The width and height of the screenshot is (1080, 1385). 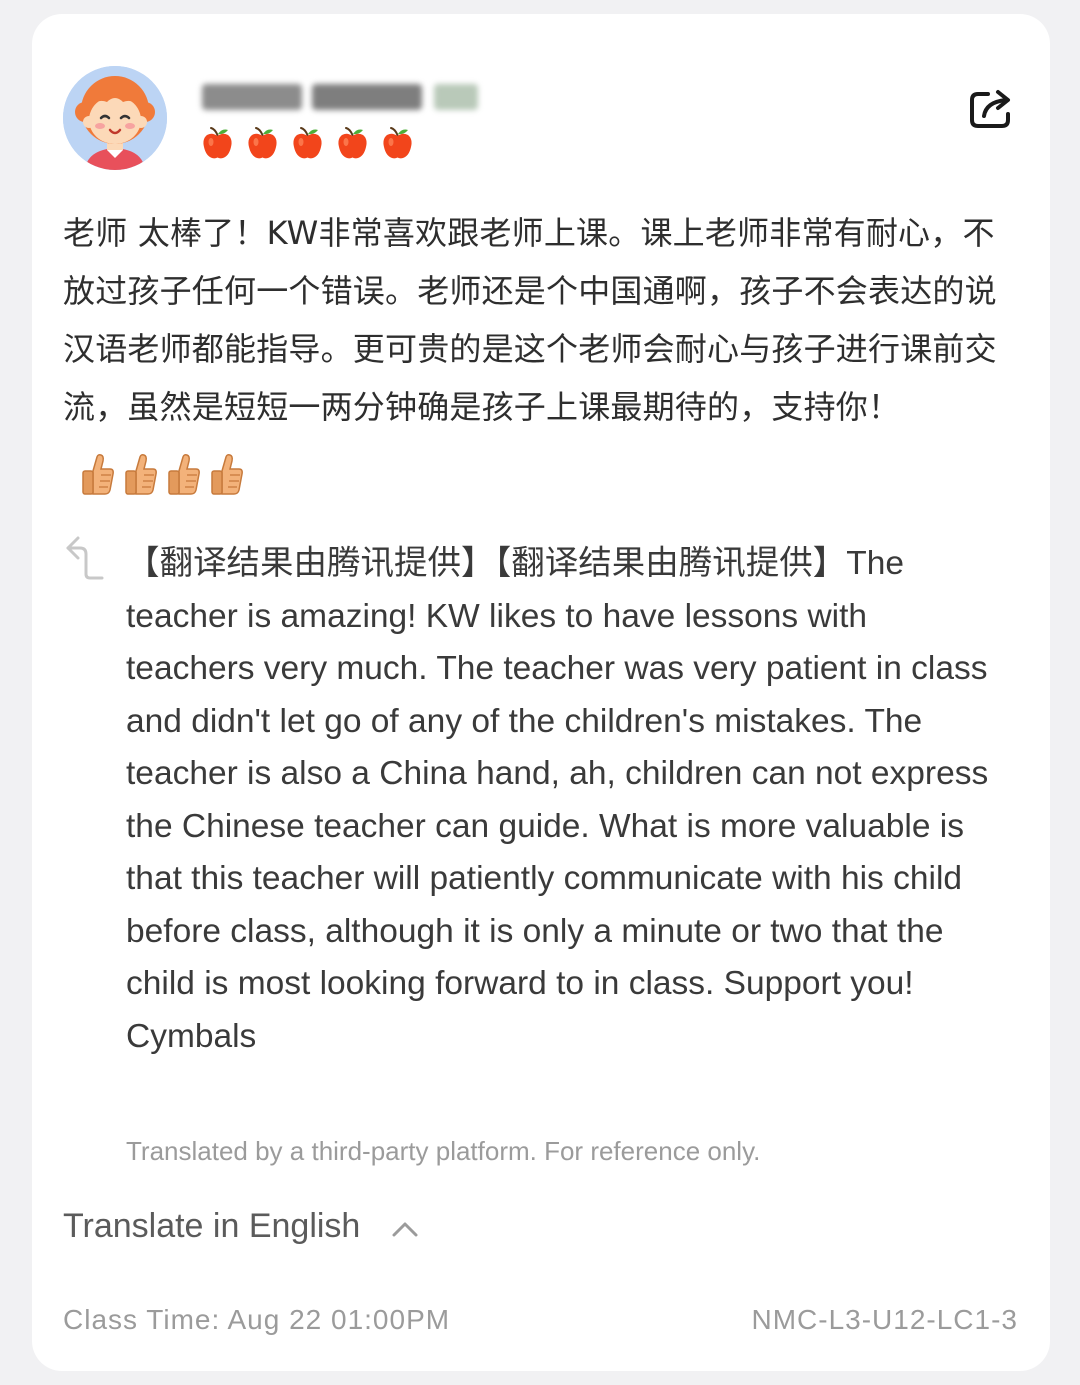 I want to click on reviewer-name-obscured, so click(x=342, y=97).